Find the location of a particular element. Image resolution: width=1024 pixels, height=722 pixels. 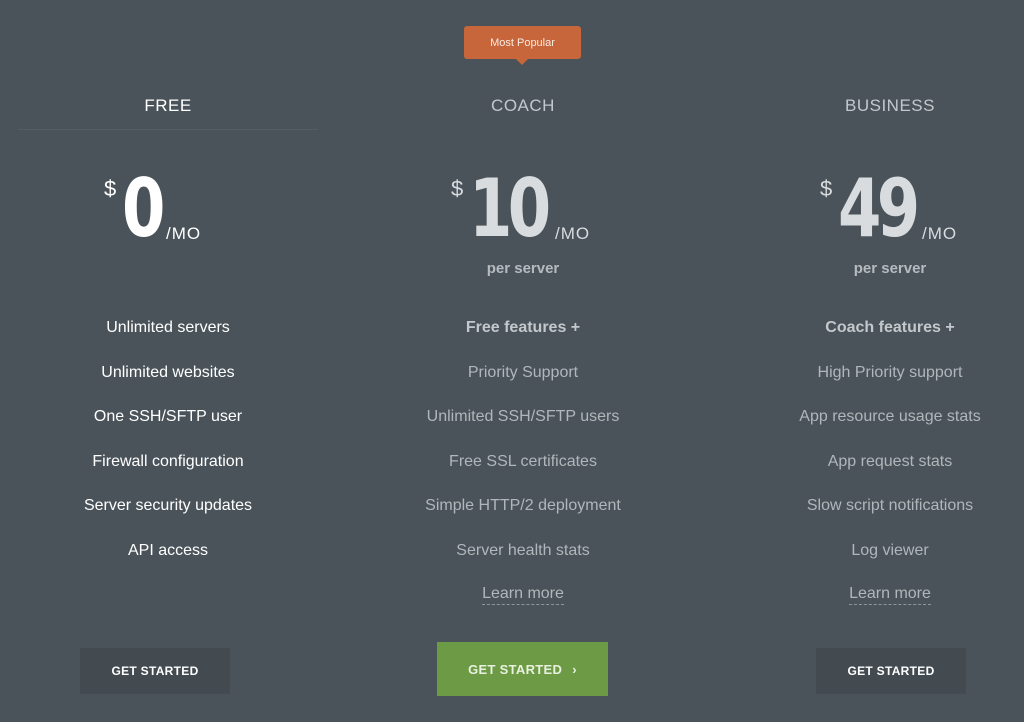

price-amount: 49 is located at coordinates (879, 208).